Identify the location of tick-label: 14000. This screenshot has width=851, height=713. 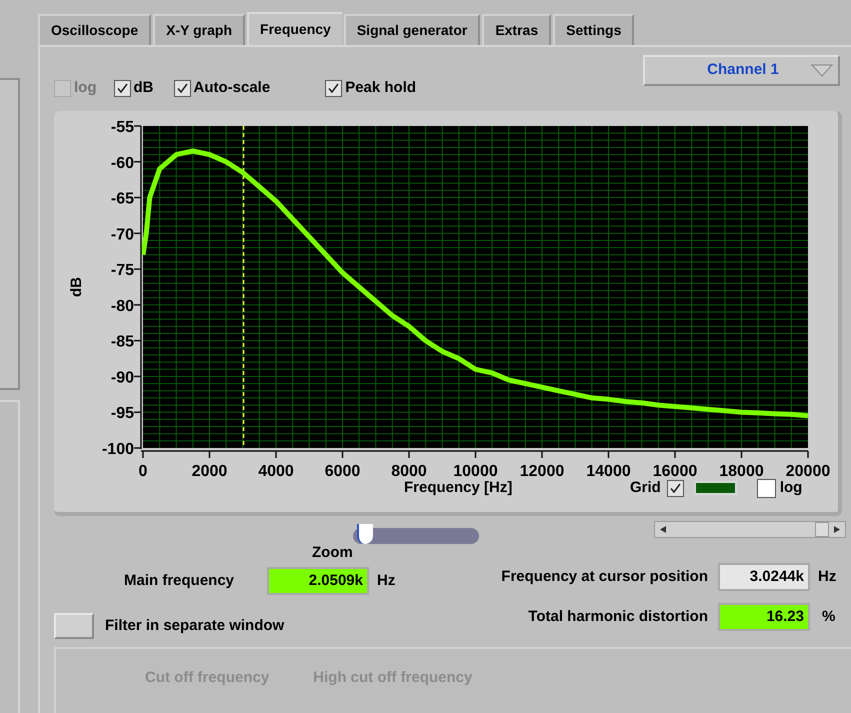
(608, 471).